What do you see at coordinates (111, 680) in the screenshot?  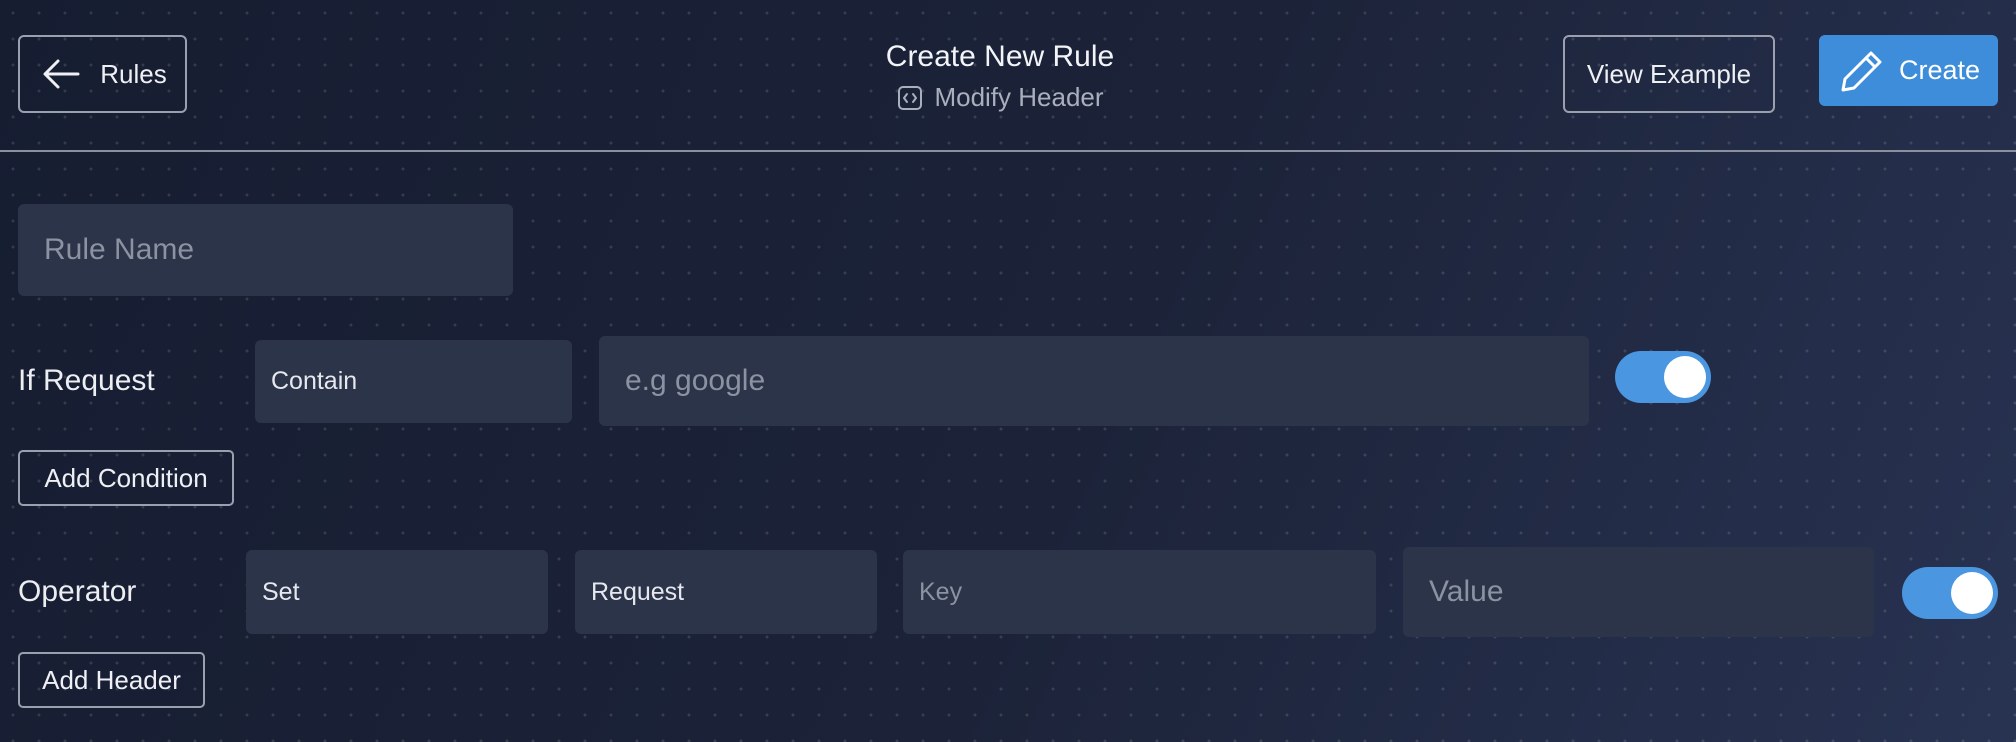 I see `add-header-button: Add Header` at bounding box center [111, 680].